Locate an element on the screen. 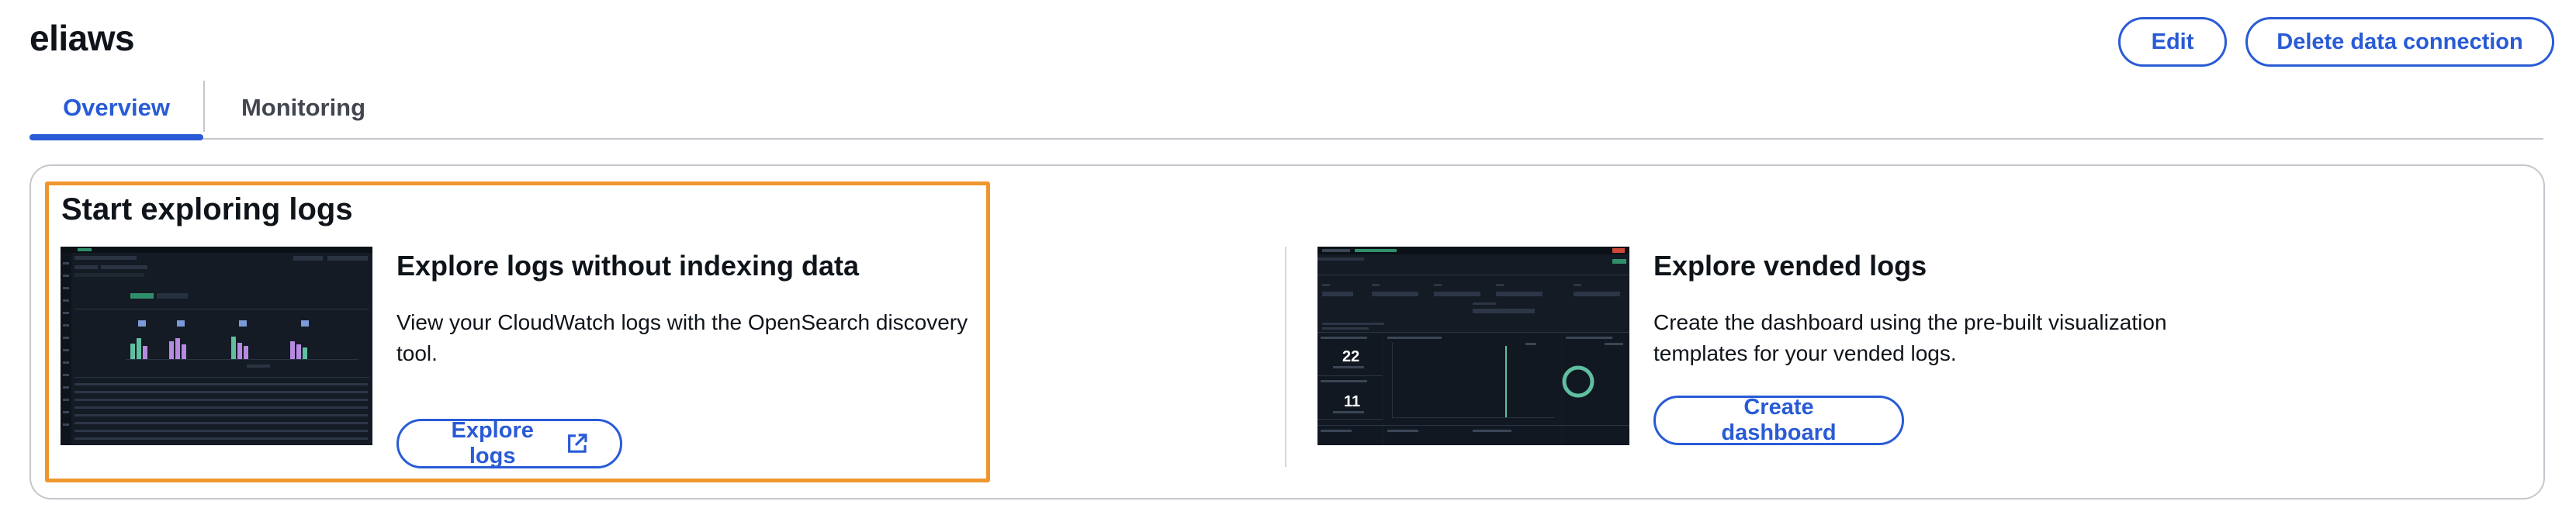 This screenshot has height=515, width=2576. explore-logs-label: Explore logs is located at coordinates (492, 443).